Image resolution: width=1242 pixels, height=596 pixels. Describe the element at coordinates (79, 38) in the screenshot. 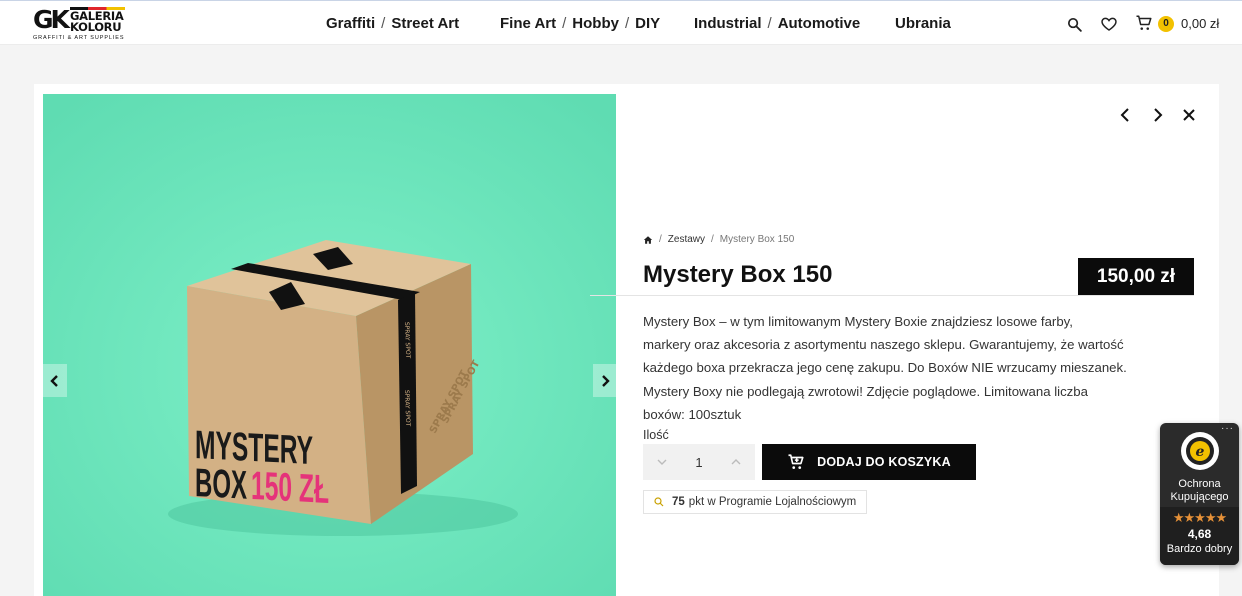

I see `logo-tagline: GRAFFITI & ART SUPPLIES` at that location.